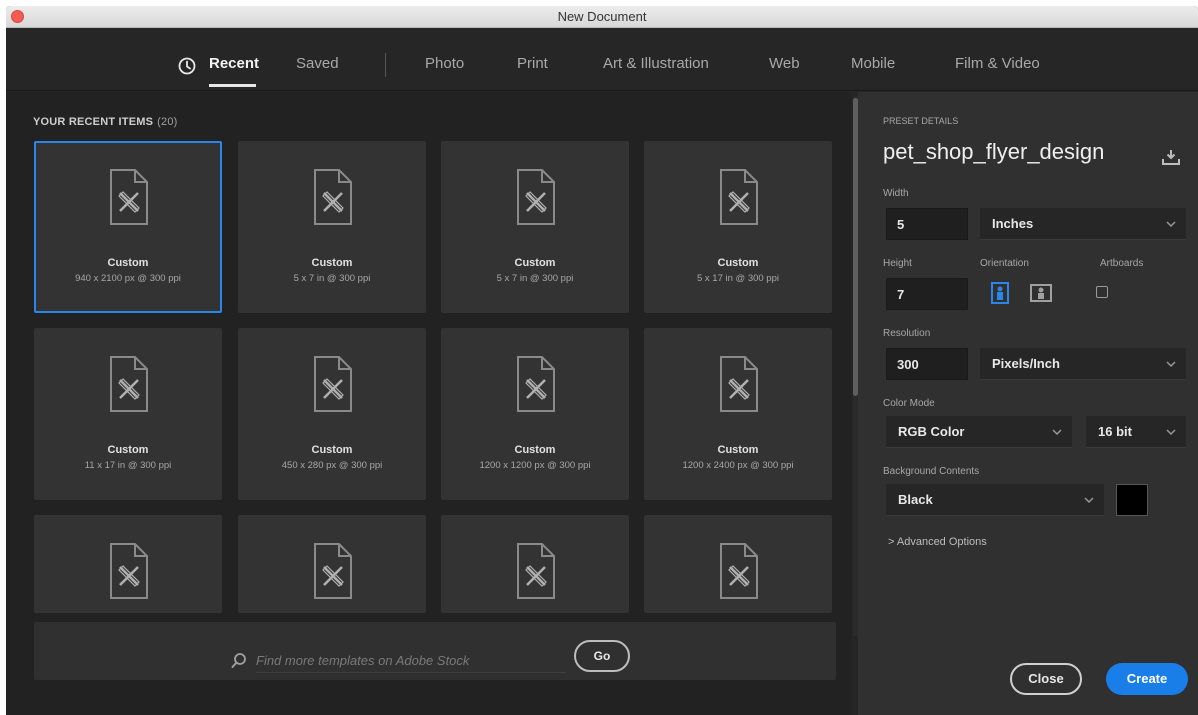  Describe the element at coordinates (873, 63) in the screenshot. I see `tab-mobile: Mobile` at that location.